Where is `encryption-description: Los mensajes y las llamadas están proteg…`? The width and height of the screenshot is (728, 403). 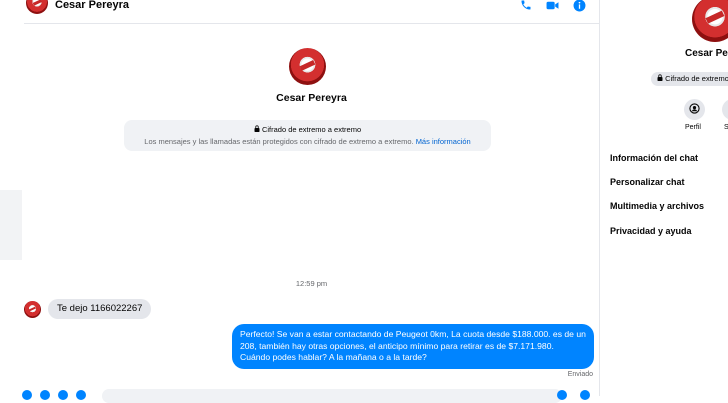
encryption-description: Los mensajes y las llamadas están proteg… is located at coordinates (279, 141).